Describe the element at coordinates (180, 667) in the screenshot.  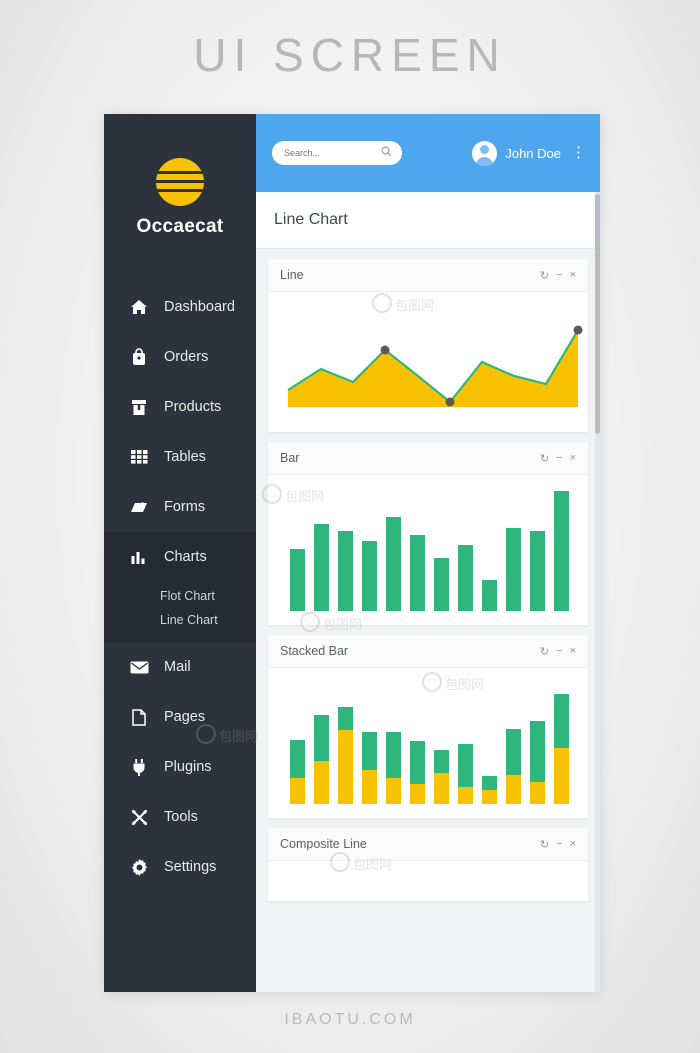
I see `sidebar-item-mail: Mail` at that location.